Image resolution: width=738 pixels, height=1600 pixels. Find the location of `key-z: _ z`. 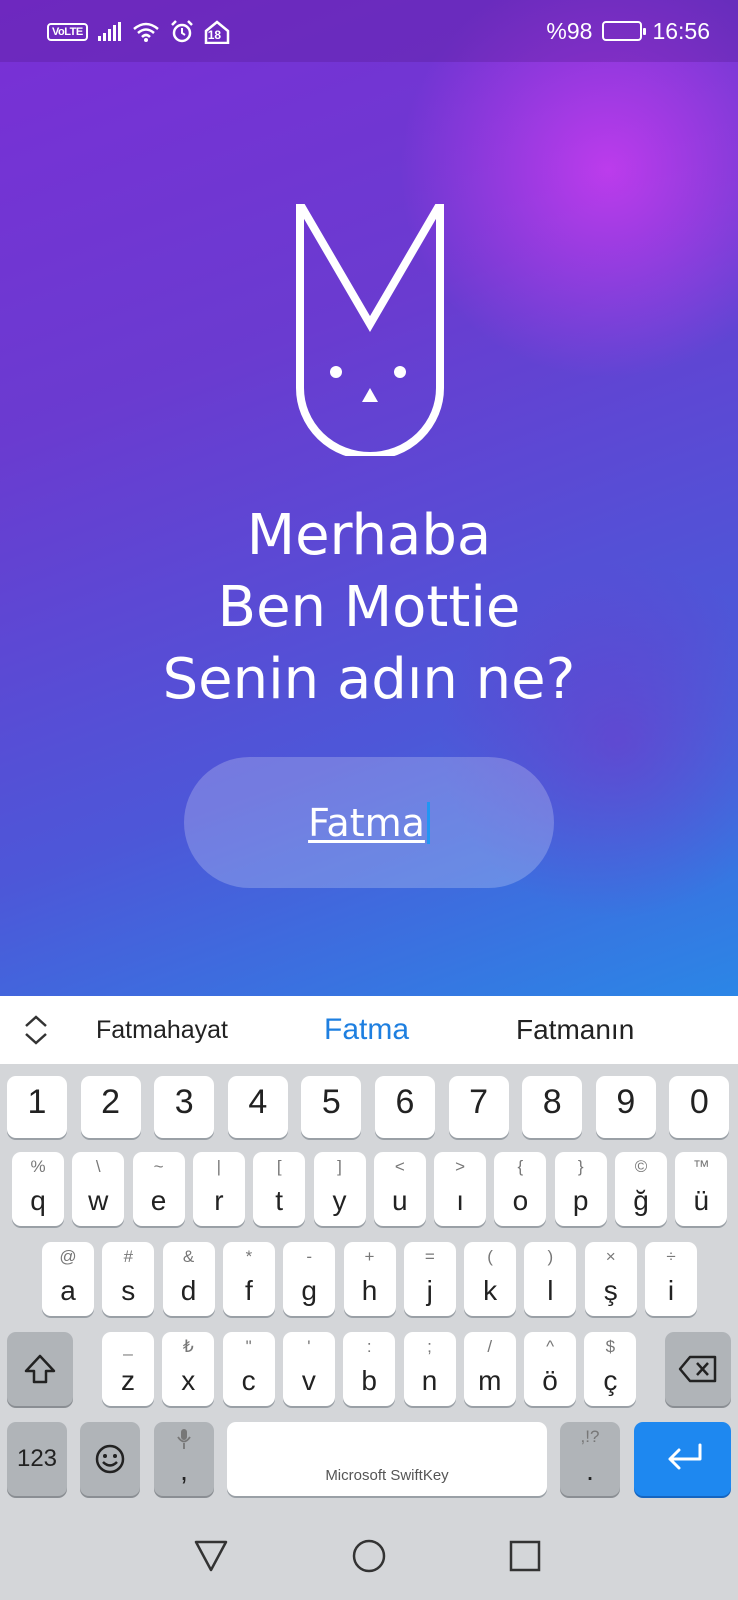

key-z: _ z is located at coordinates (128, 1369).